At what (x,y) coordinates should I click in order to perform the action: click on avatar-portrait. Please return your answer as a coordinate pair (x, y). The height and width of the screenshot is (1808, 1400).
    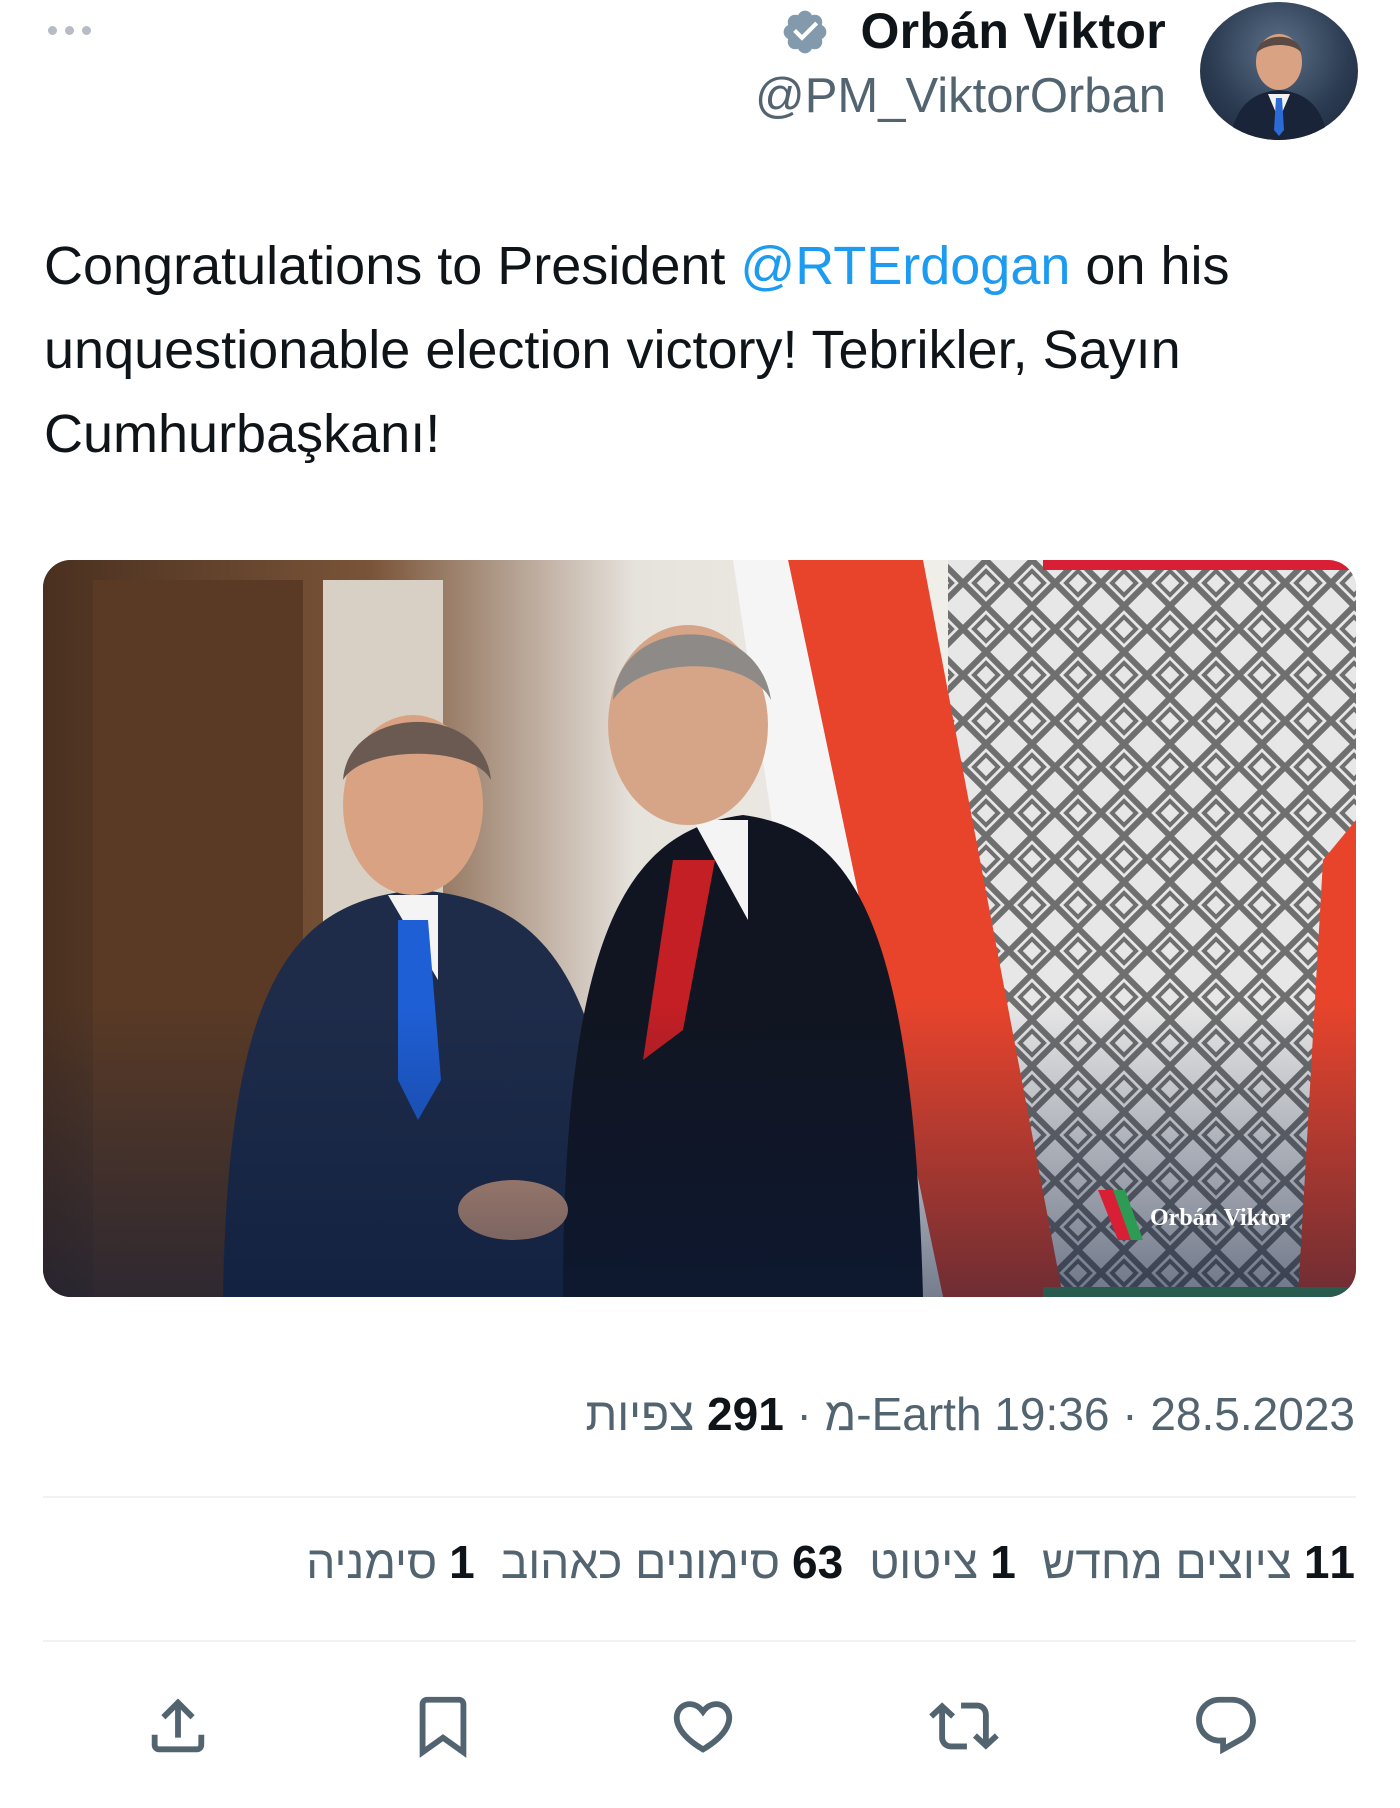
    Looking at the image, I should click on (1279, 87).